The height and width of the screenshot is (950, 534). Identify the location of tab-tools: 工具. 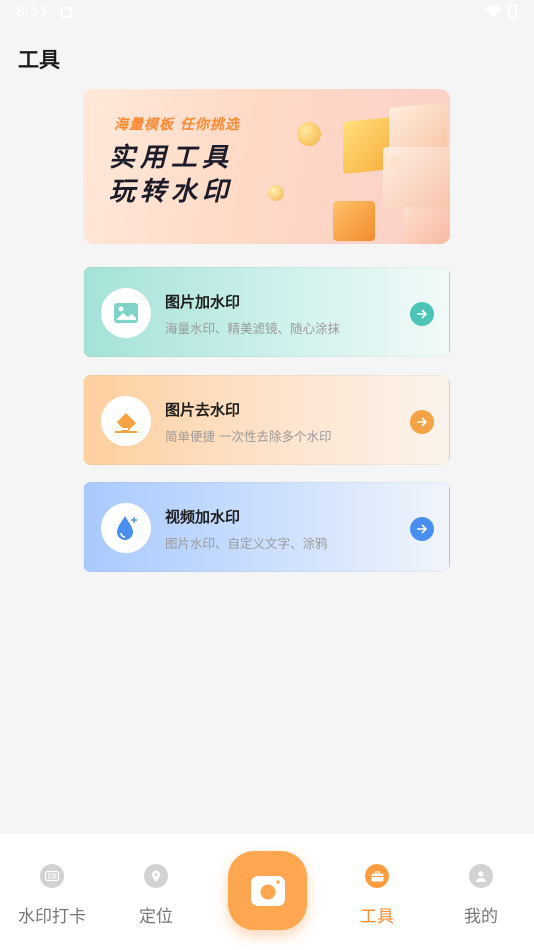
(377, 892).